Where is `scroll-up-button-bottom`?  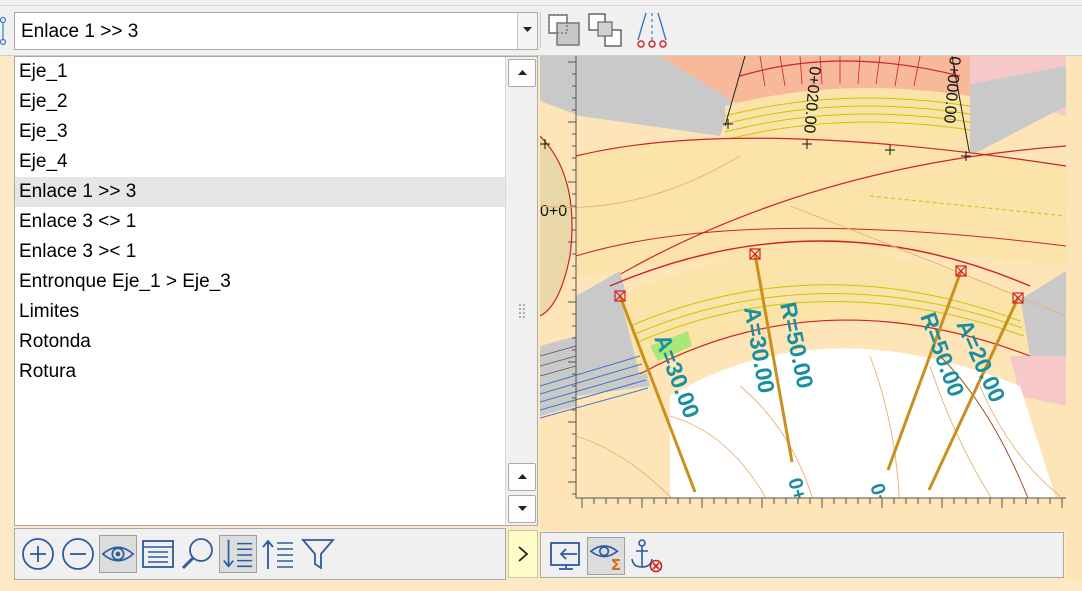
scroll-up-button-bottom is located at coordinates (522, 477).